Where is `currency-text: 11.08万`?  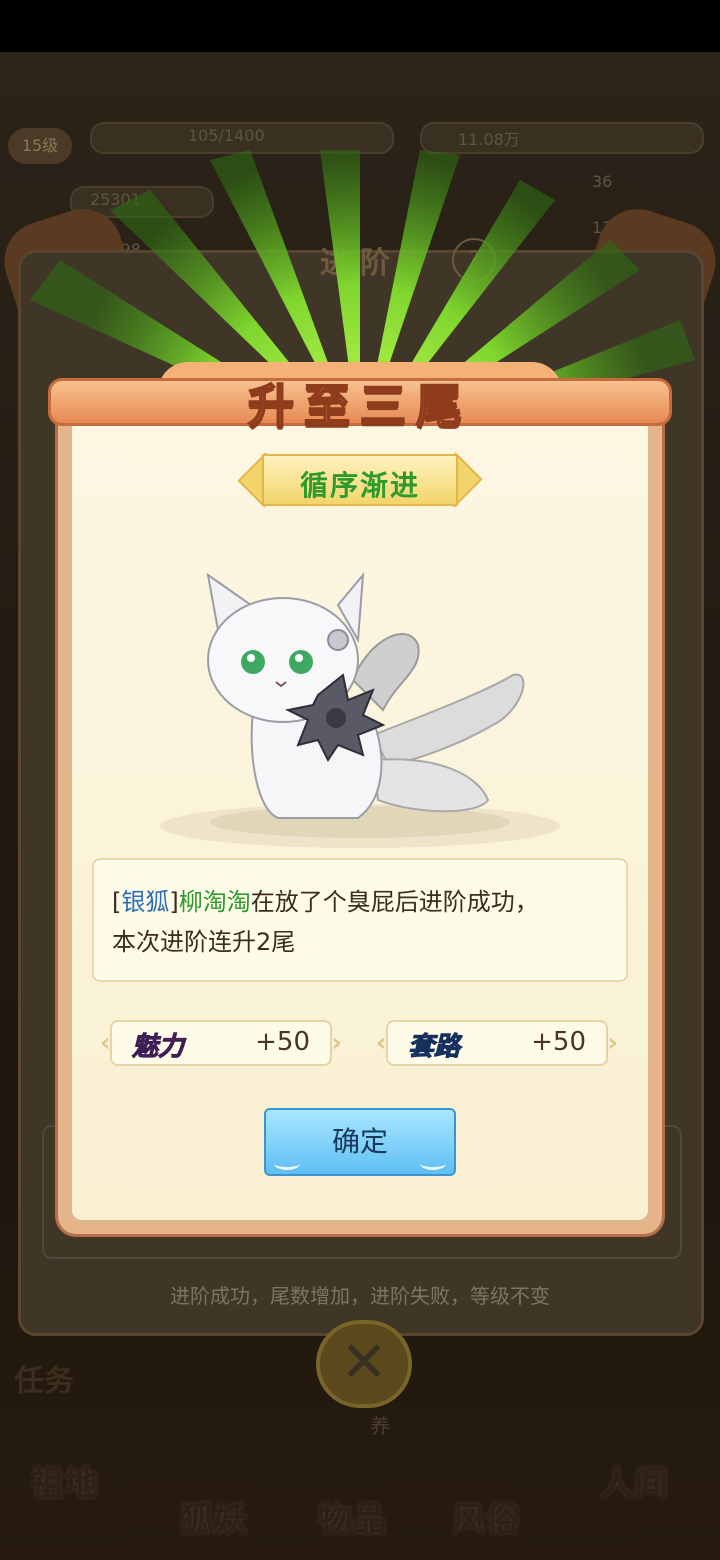 currency-text: 11.08万 is located at coordinates (489, 139).